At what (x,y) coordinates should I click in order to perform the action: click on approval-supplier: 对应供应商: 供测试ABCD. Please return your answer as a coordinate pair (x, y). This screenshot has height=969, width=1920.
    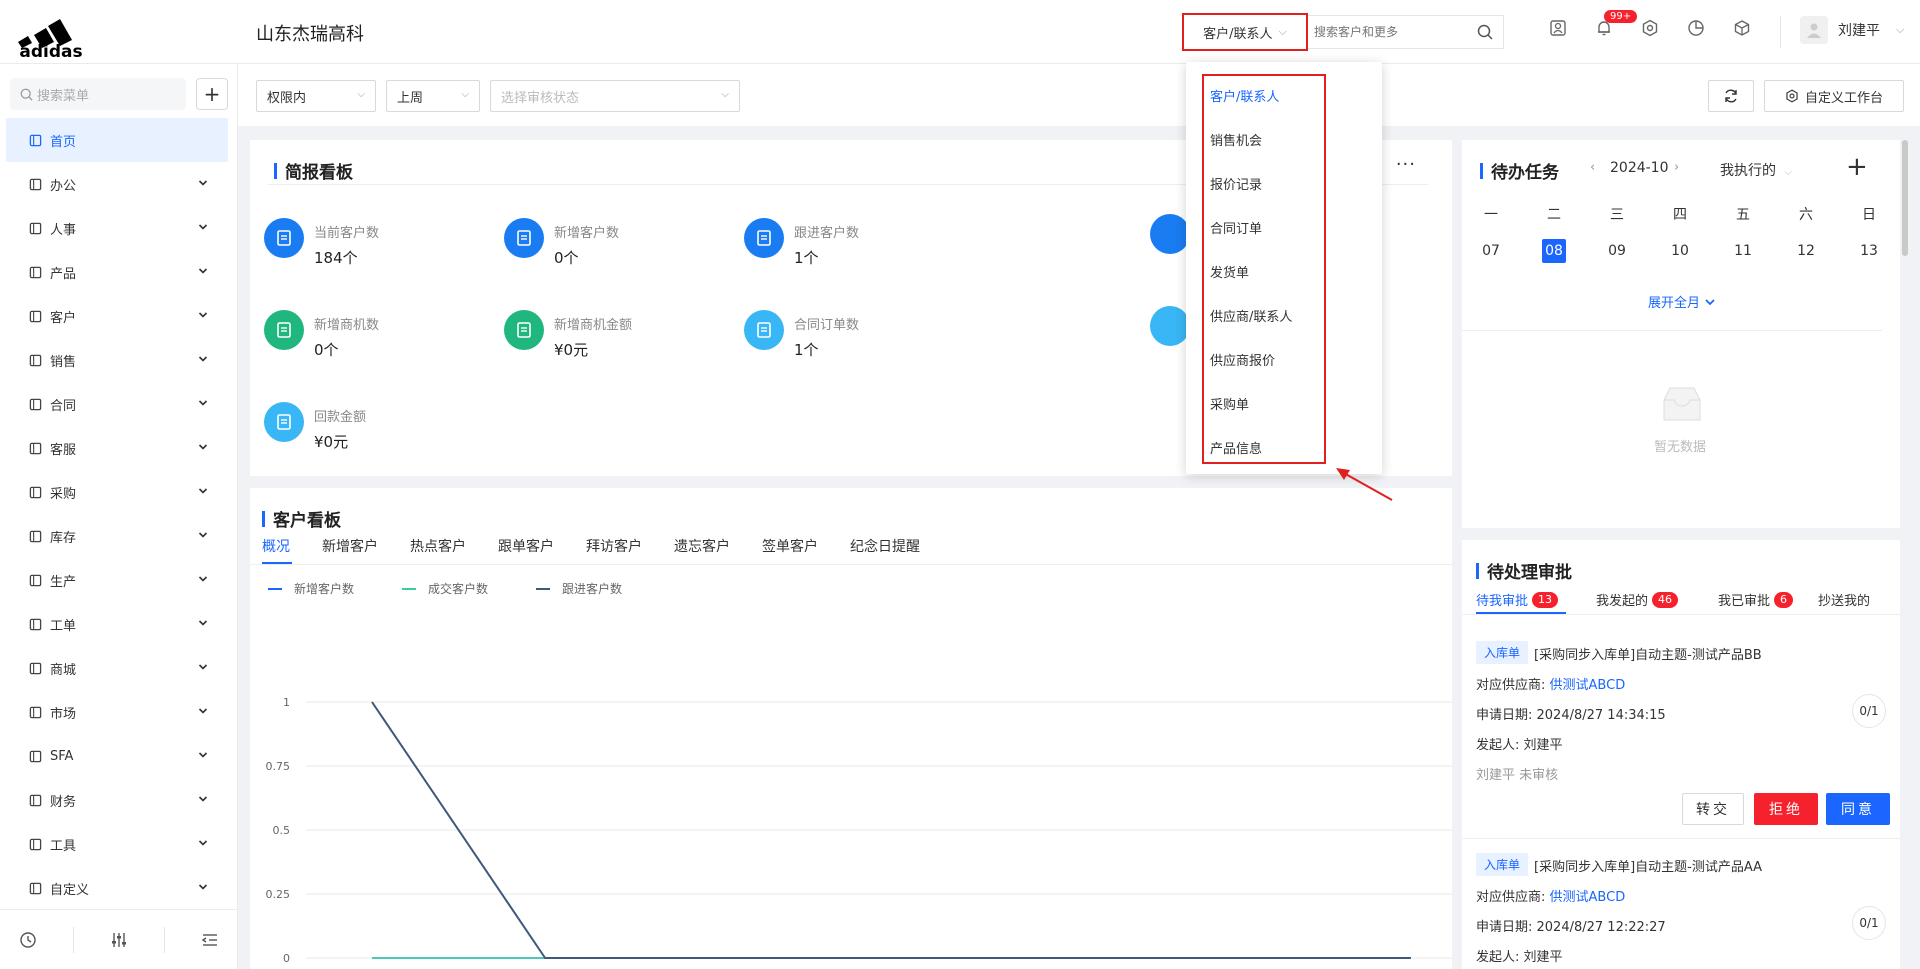
    Looking at the image, I should click on (1550, 895).